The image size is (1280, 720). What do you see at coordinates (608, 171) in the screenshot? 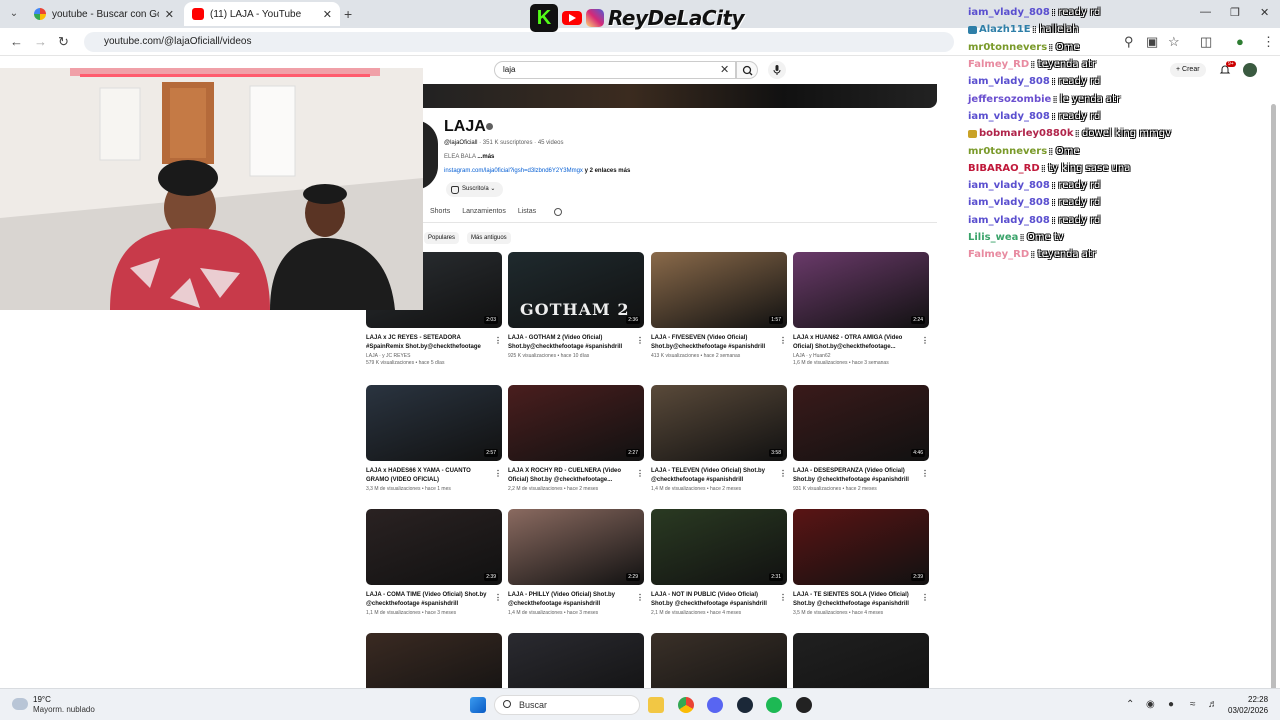
I see `more-links: y 2 enlaces más` at bounding box center [608, 171].